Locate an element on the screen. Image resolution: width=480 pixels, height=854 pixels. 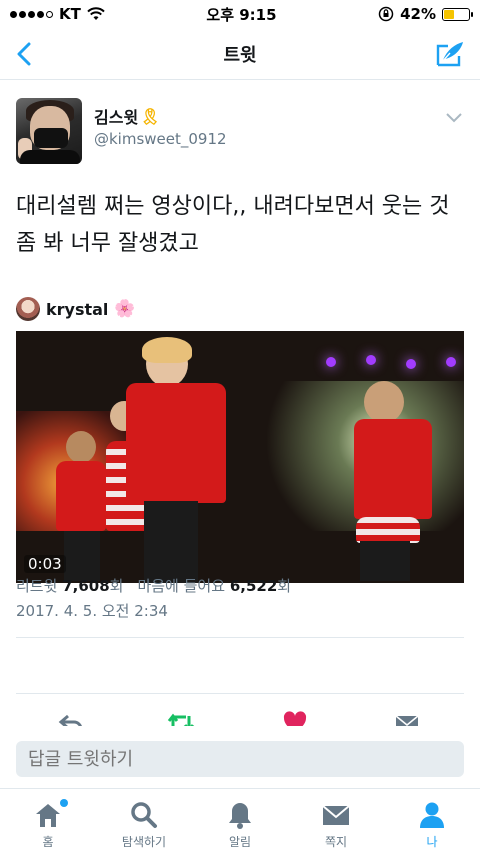
tweet-text: 대리설렘 쩌는 영상이다,, 내려다보면서 웃는 것 좀 봐 너무 잘생겼고 is located at coordinates (233, 225).